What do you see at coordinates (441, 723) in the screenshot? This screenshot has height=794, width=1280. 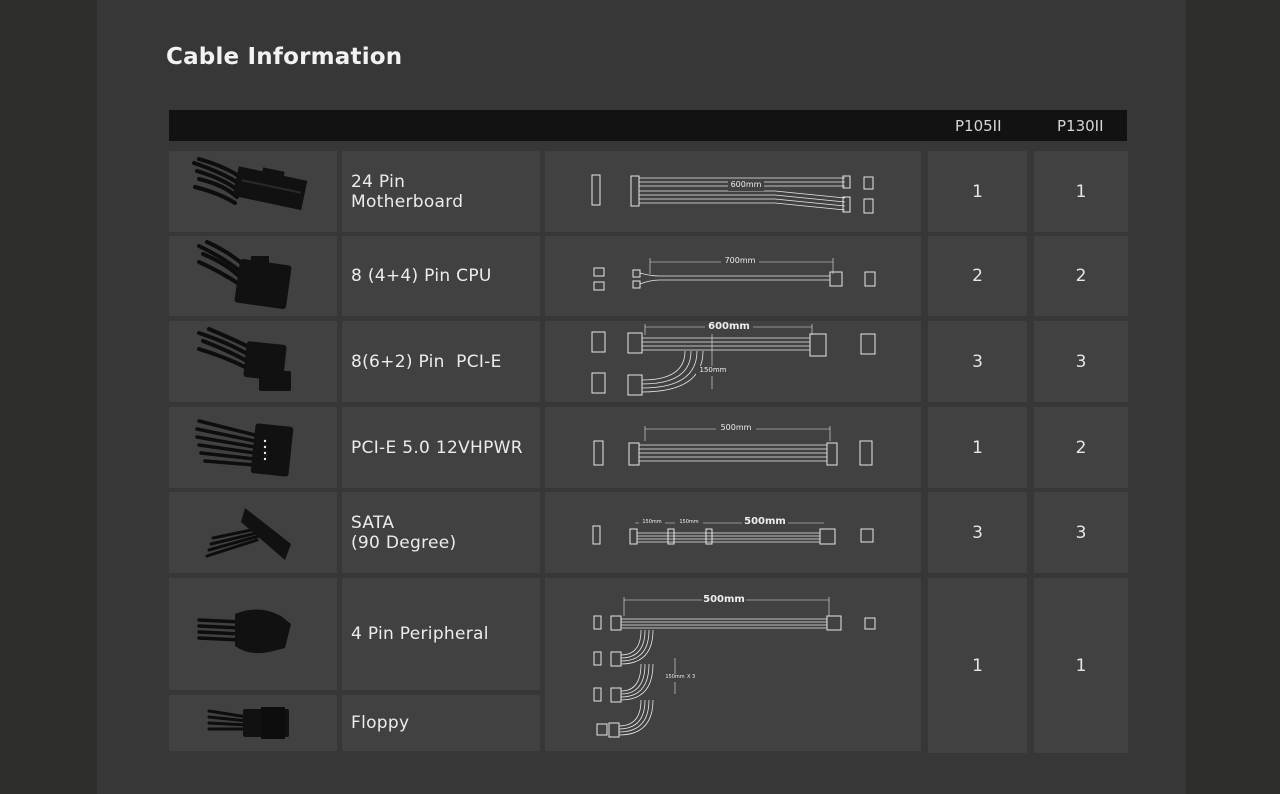 I see `table-row-label: Floppy` at bounding box center [441, 723].